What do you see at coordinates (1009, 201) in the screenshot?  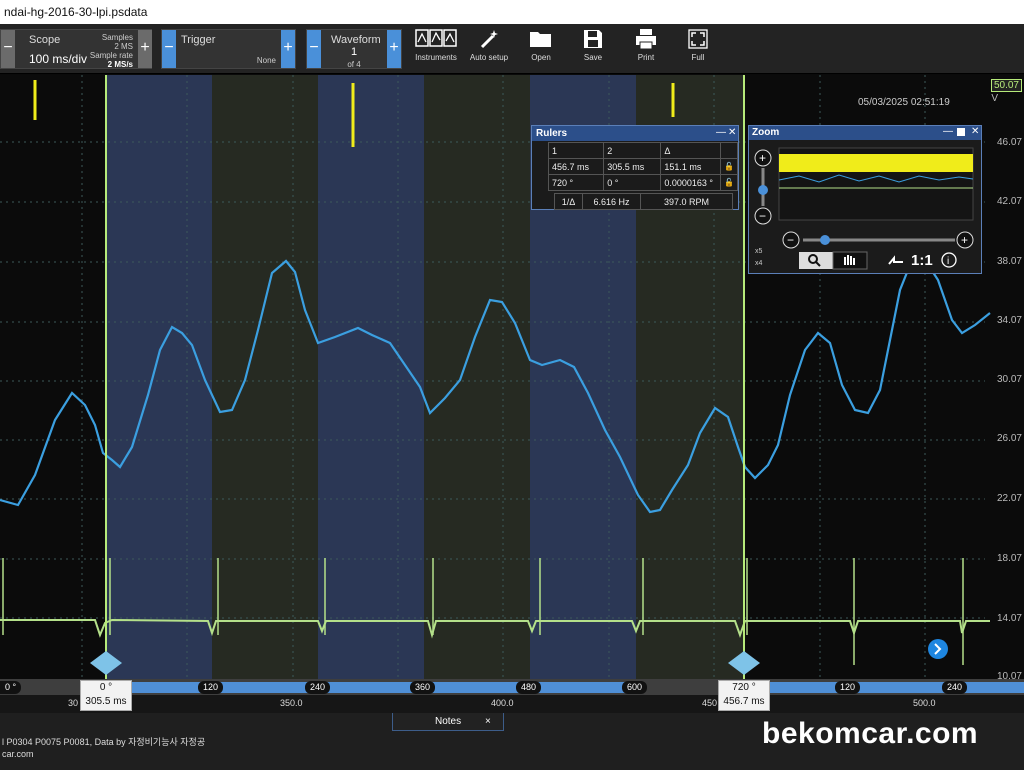 I see `y-tick: 42.07` at bounding box center [1009, 201].